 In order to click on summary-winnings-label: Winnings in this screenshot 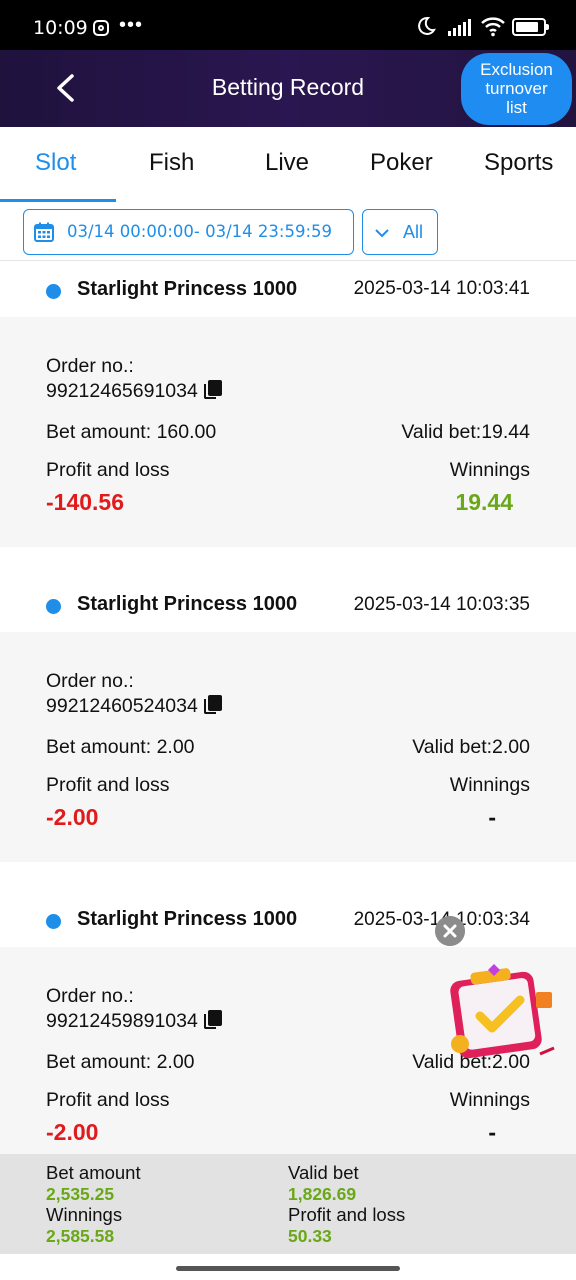, I will do `click(84, 1214)`.